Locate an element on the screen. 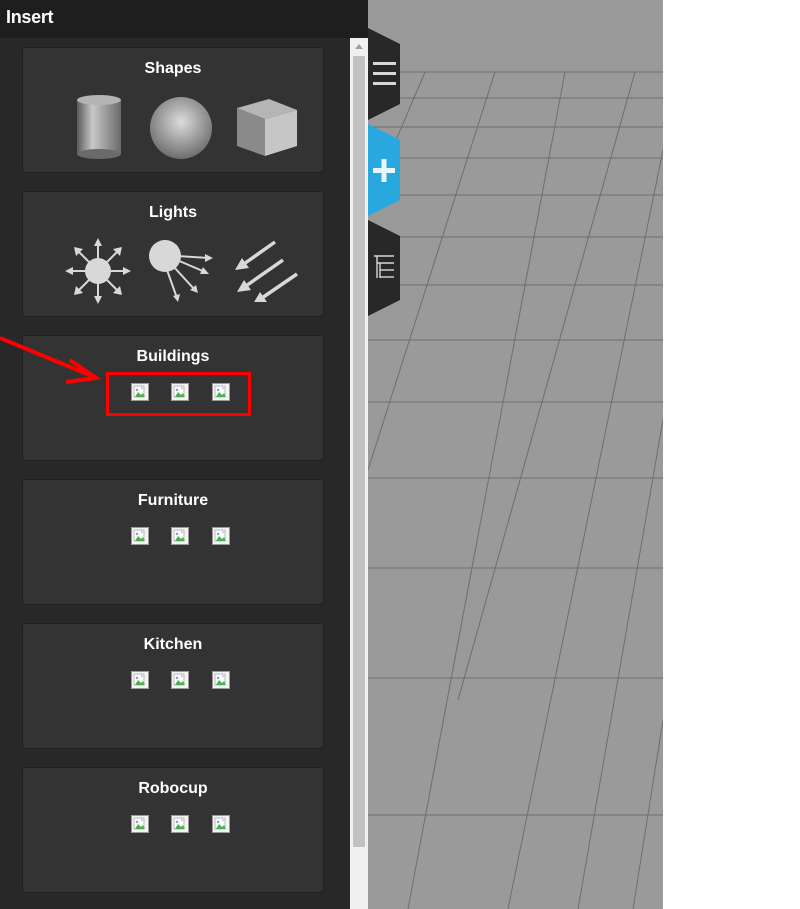  box-icon is located at coordinates (267, 127).